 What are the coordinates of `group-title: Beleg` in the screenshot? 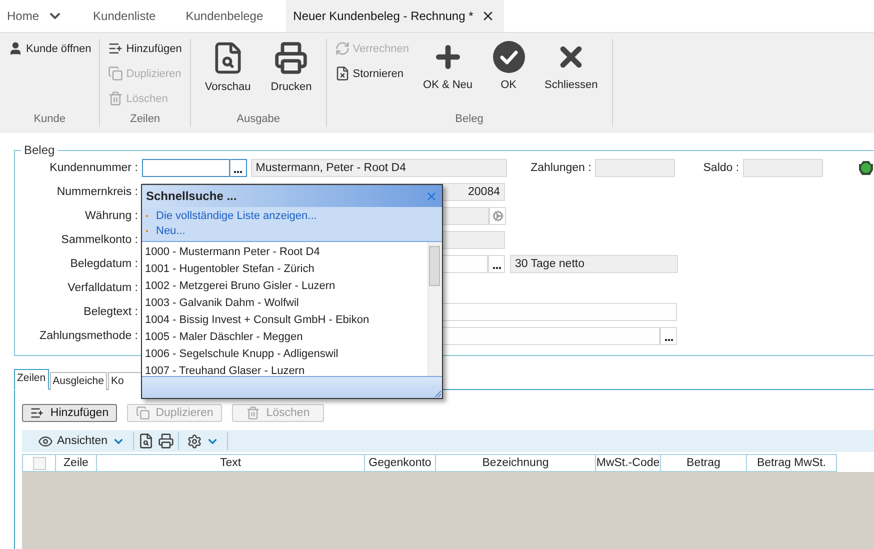 It's located at (39, 150).